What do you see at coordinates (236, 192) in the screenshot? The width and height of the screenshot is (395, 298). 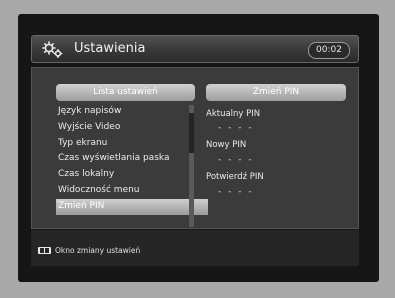 I see `confirm-pin-input: - - - -` at bounding box center [236, 192].